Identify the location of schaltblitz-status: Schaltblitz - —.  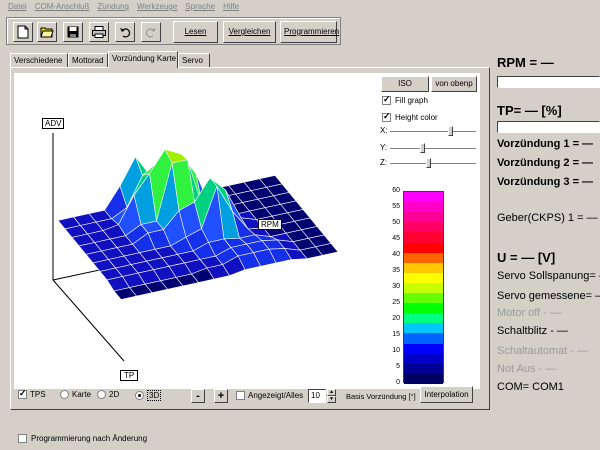
(532, 331).